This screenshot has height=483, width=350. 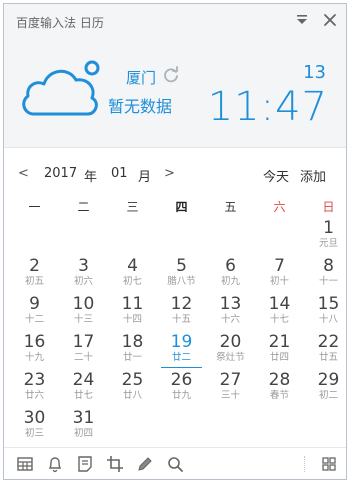 I want to click on day-cell: 12 十五, so click(x=181, y=313).